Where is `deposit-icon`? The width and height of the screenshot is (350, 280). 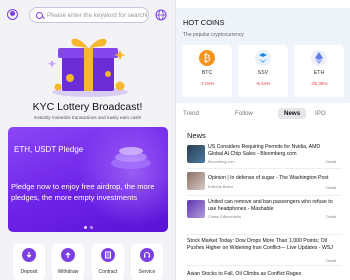
deposit-icon is located at coordinates (29, 255).